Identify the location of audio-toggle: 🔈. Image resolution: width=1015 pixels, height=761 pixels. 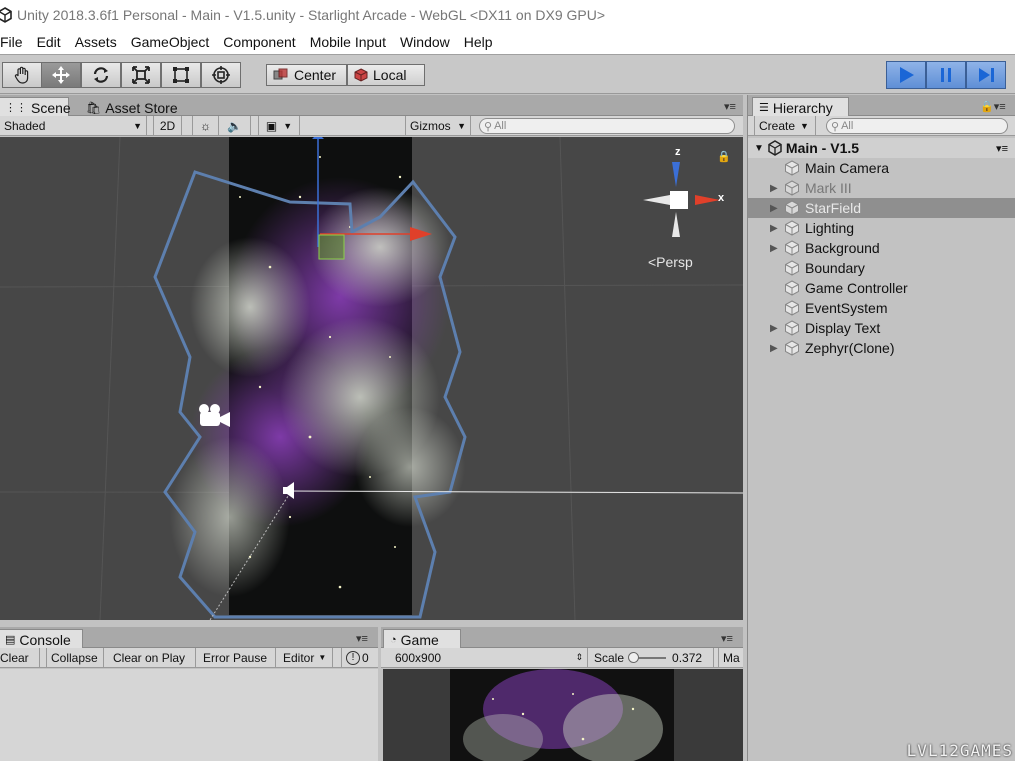
(235, 125).